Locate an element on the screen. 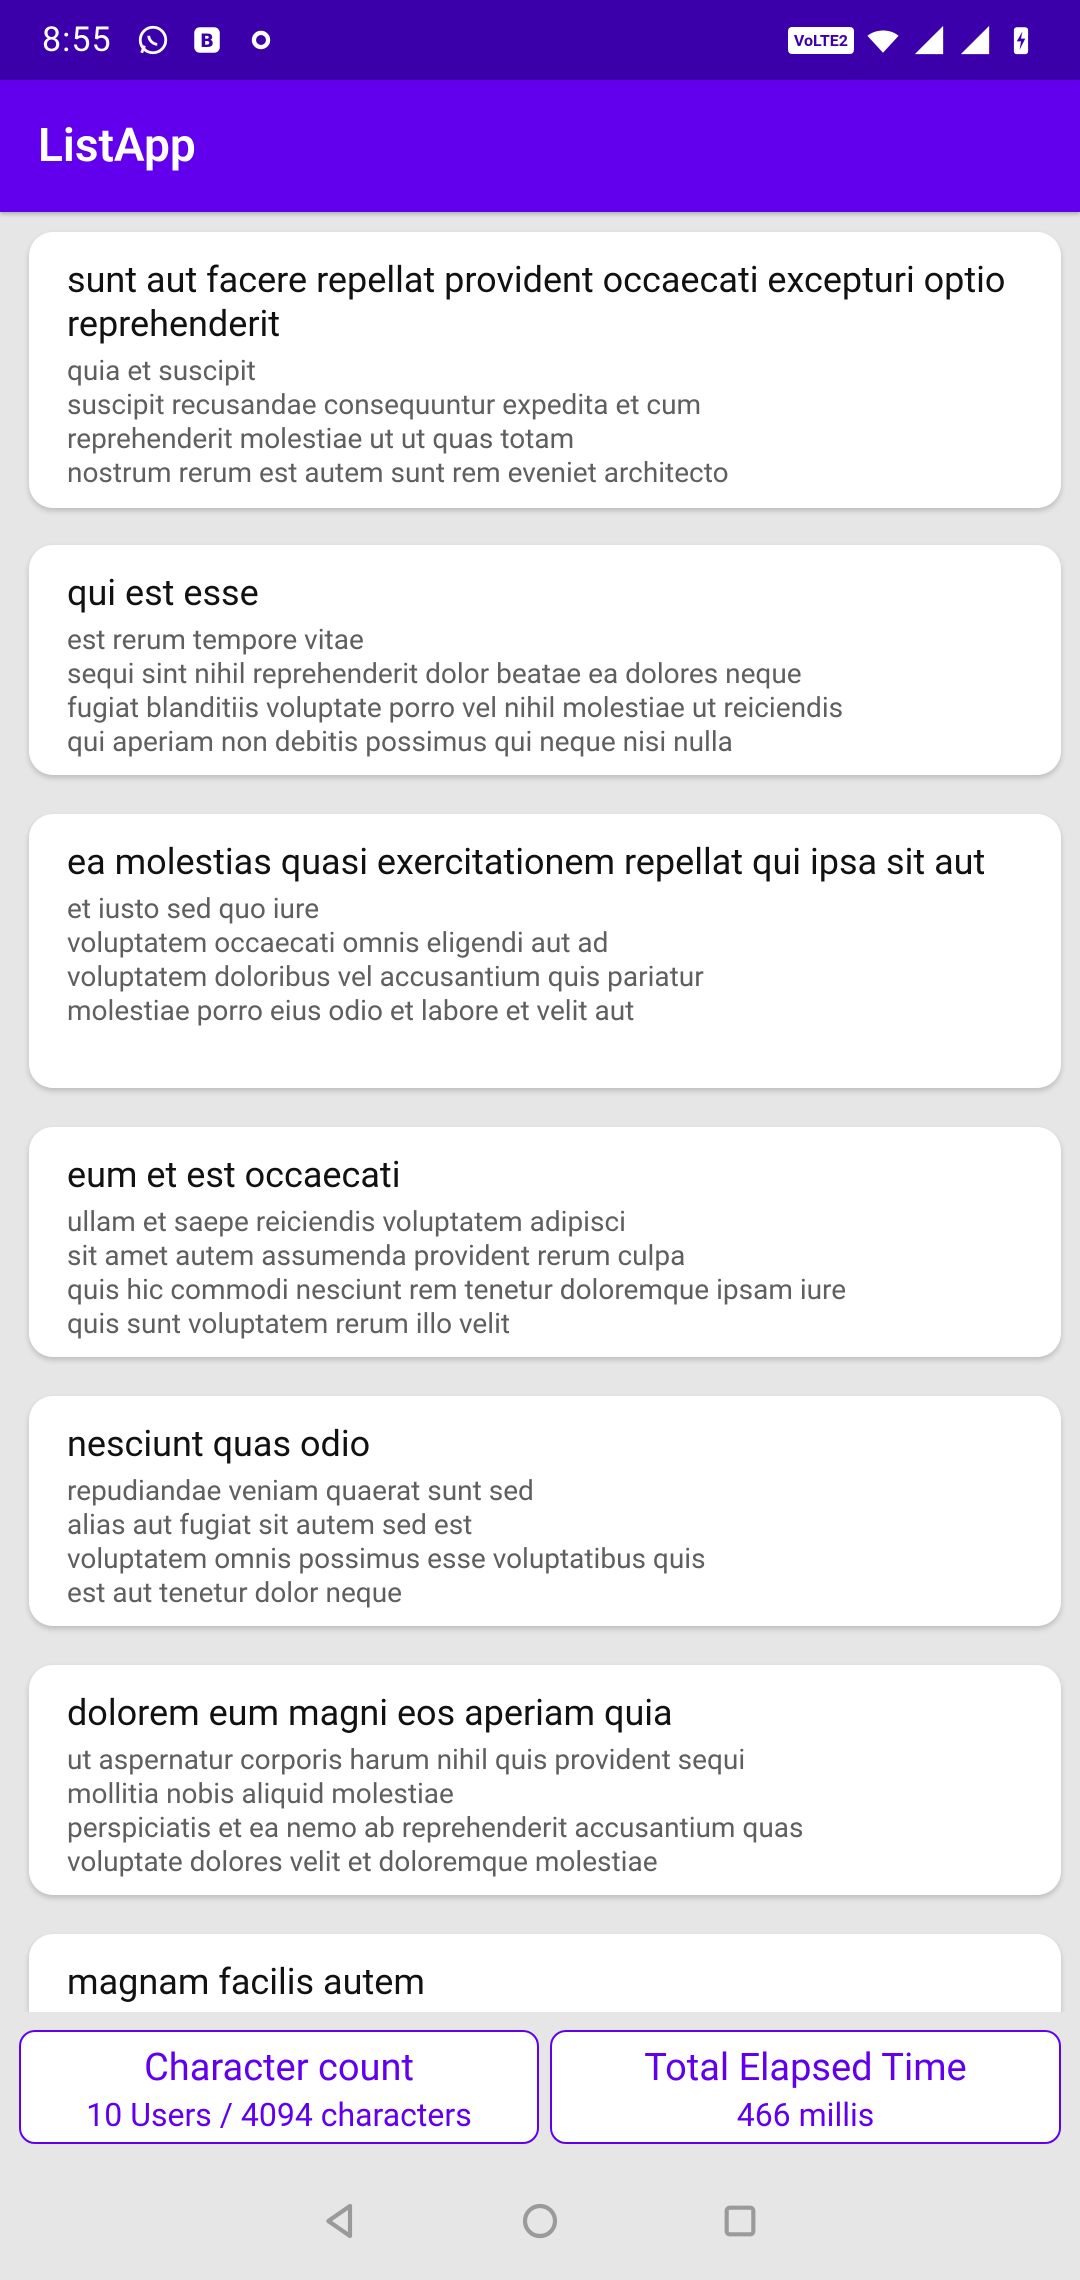  circle-status-icon is located at coordinates (260, 40).